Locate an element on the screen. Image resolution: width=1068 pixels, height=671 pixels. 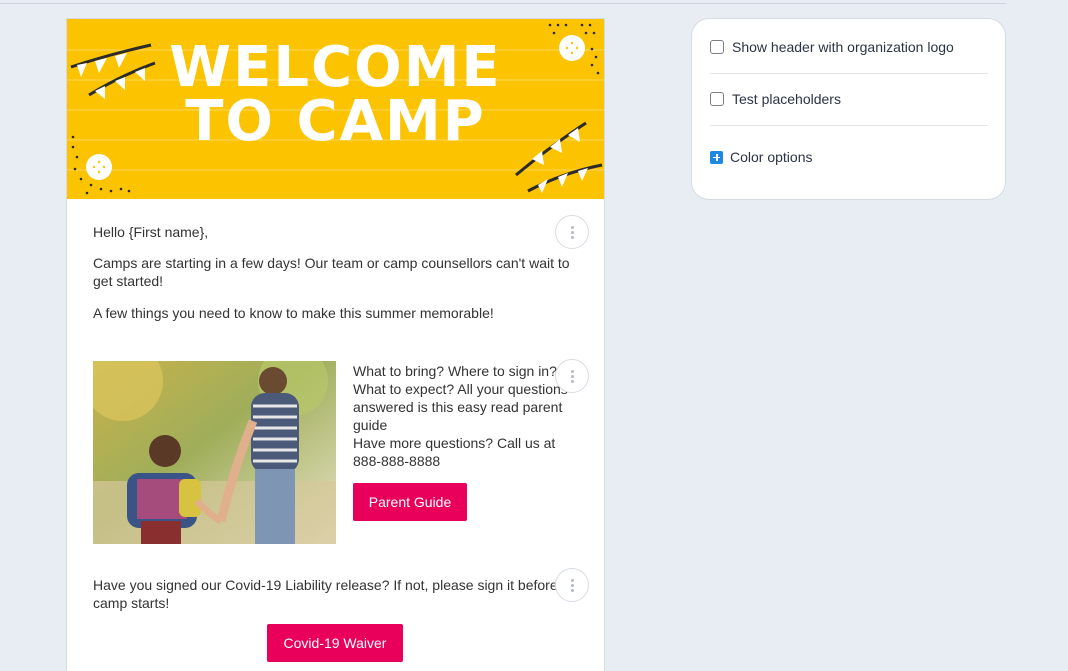
color-options-label: Color options is located at coordinates (771, 157).